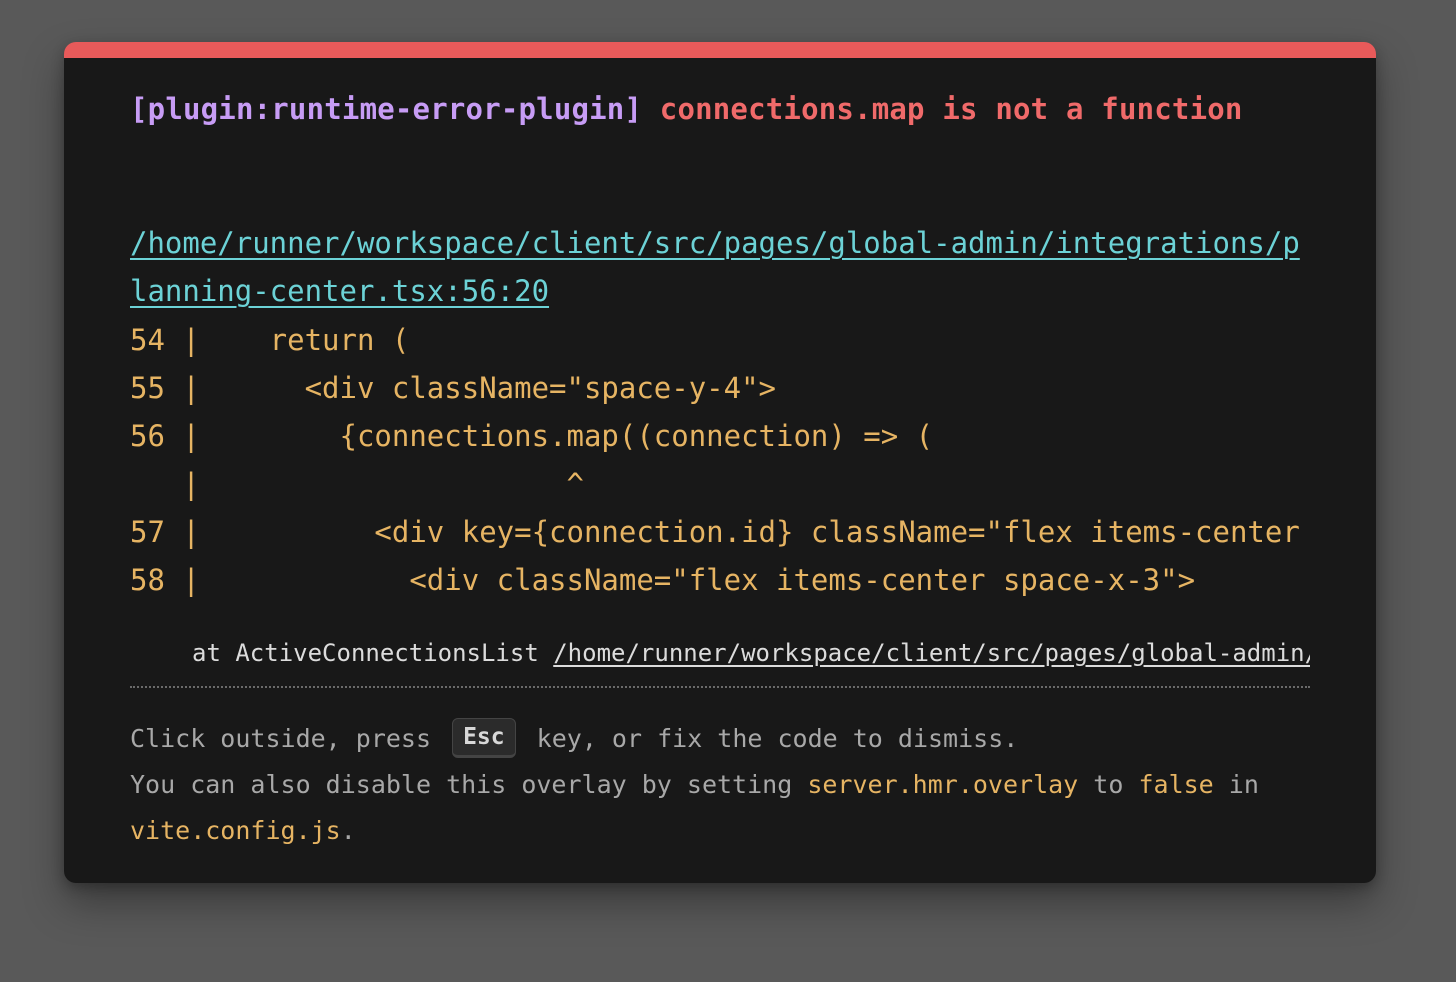 The width and height of the screenshot is (1456, 982). I want to click on overlay-setting-code: server.hmr.overlay, so click(943, 784).